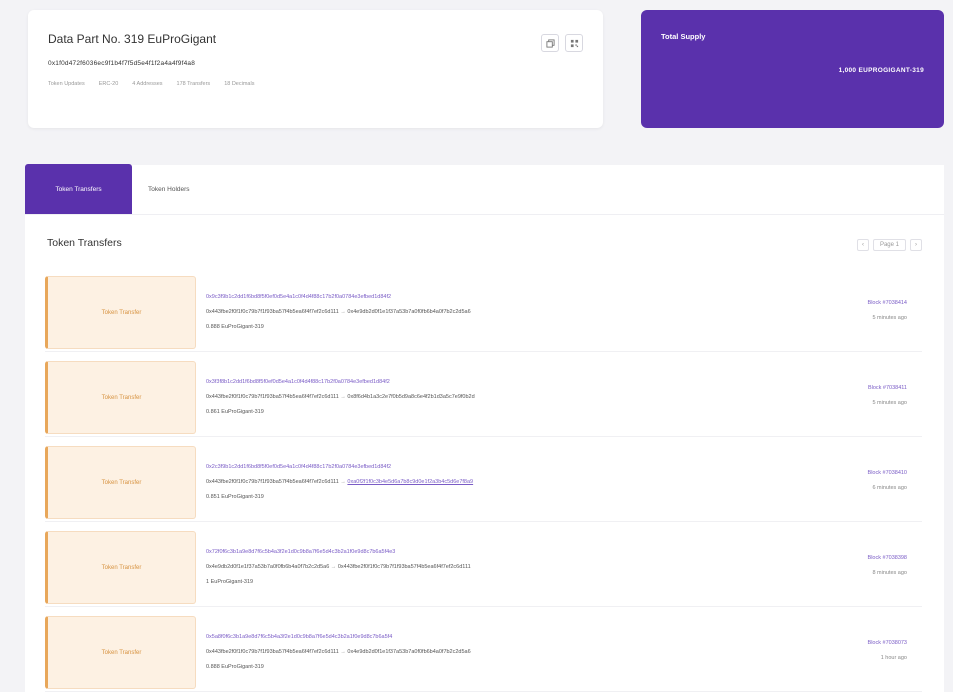  Describe the element at coordinates (147, 84) in the screenshot. I see `token-meta-item: 4 Addresses` at that location.